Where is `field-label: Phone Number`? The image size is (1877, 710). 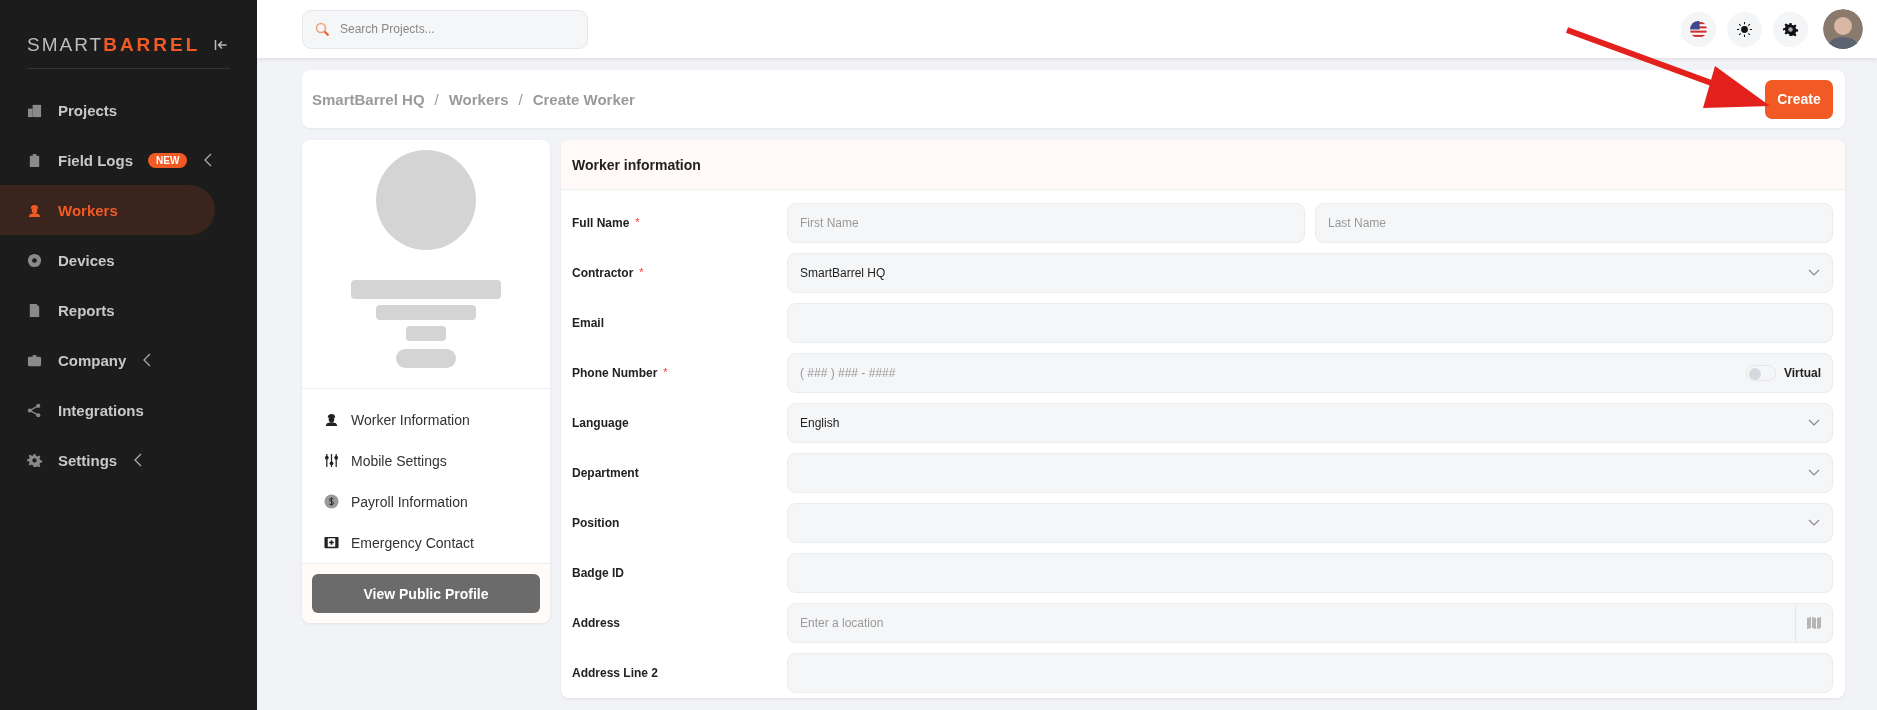
field-label: Phone Number is located at coordinates (615, 373).